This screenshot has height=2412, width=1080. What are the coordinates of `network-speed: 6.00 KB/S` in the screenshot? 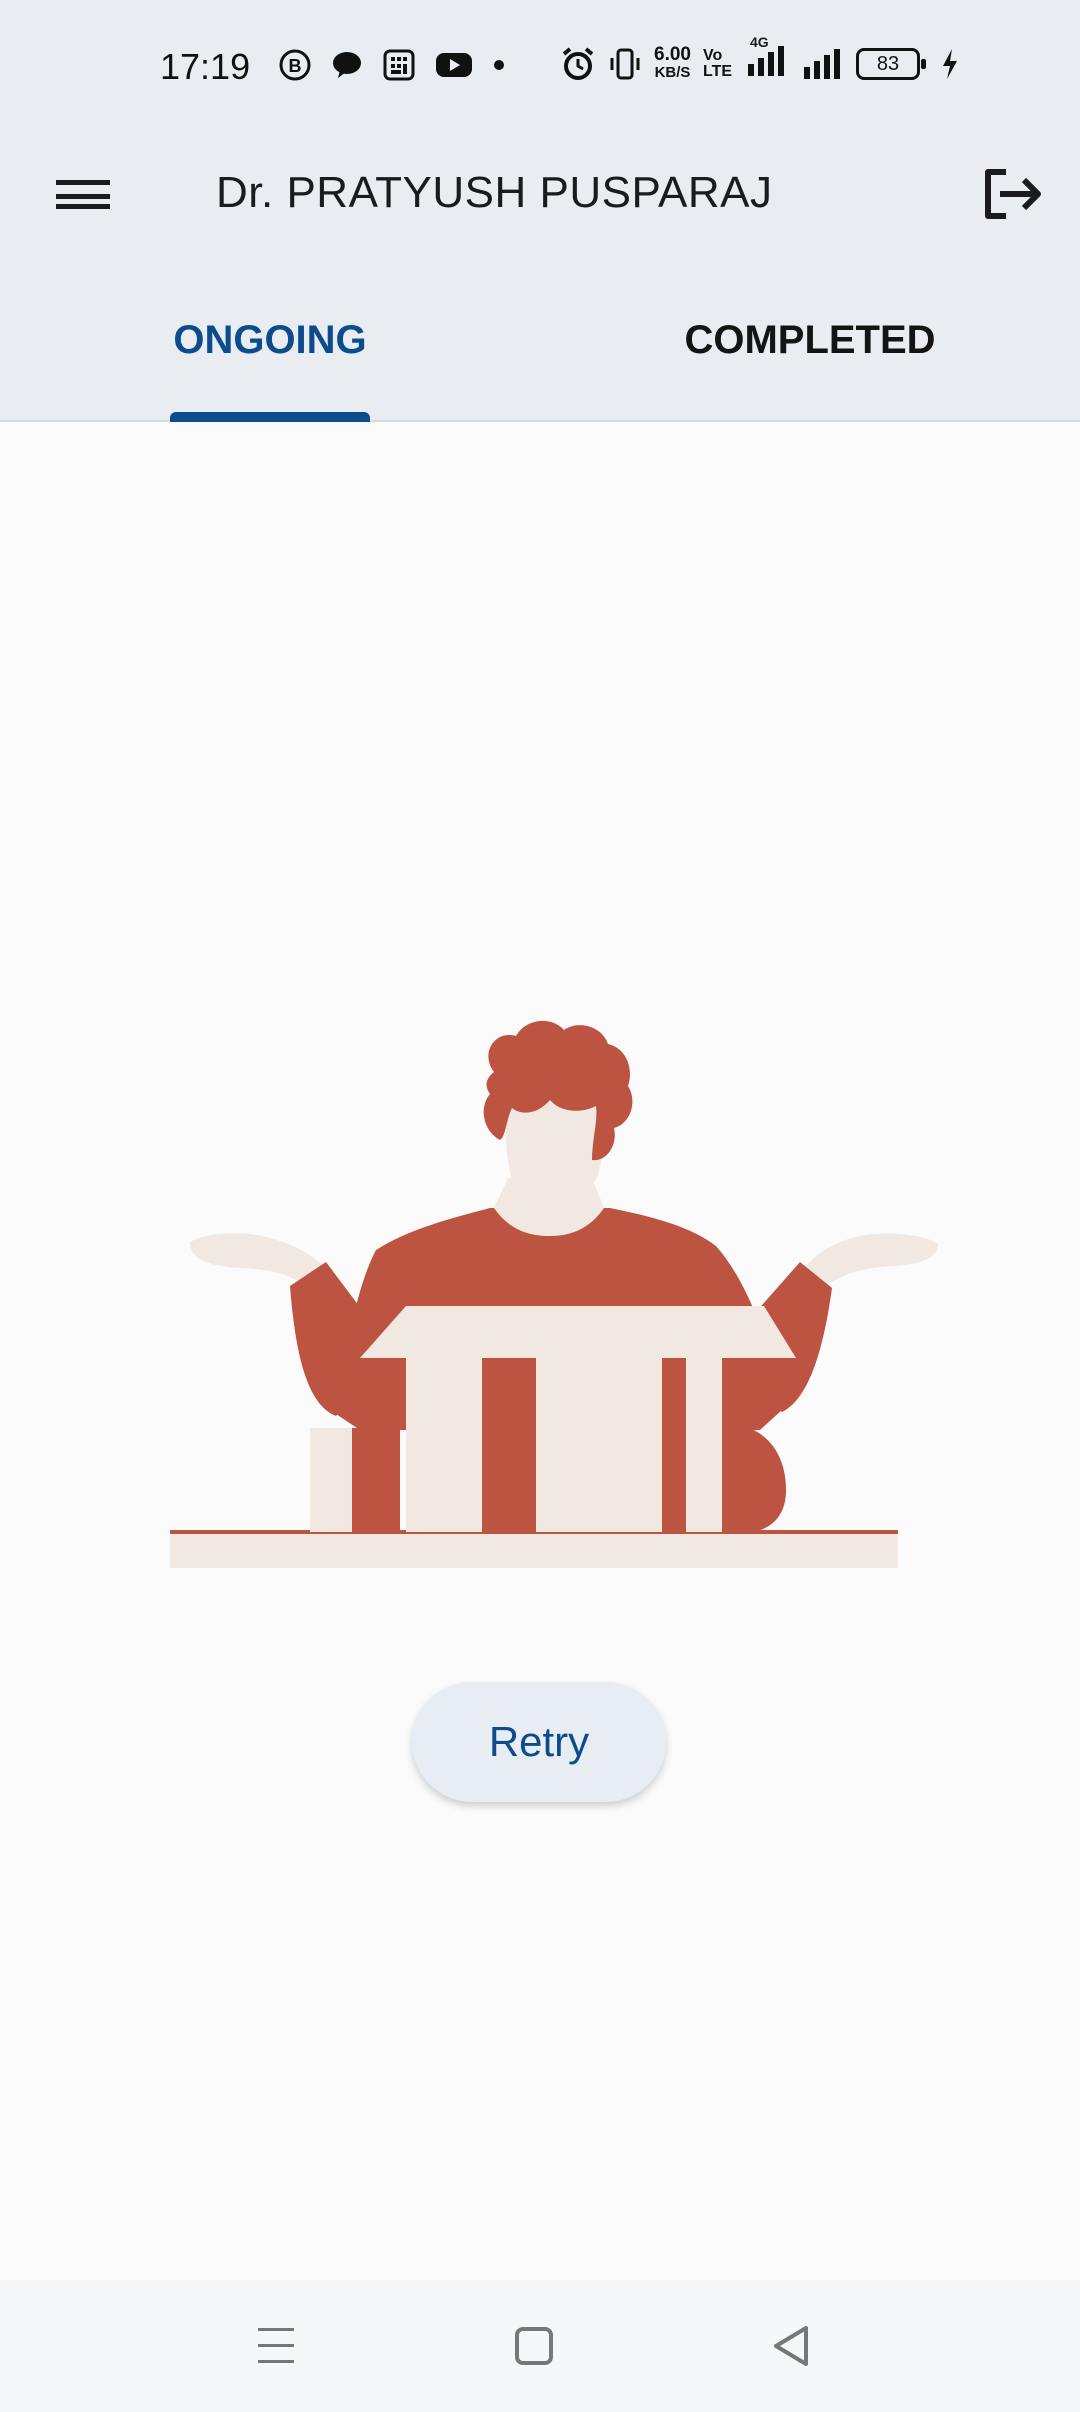 It's located at (672, 62).